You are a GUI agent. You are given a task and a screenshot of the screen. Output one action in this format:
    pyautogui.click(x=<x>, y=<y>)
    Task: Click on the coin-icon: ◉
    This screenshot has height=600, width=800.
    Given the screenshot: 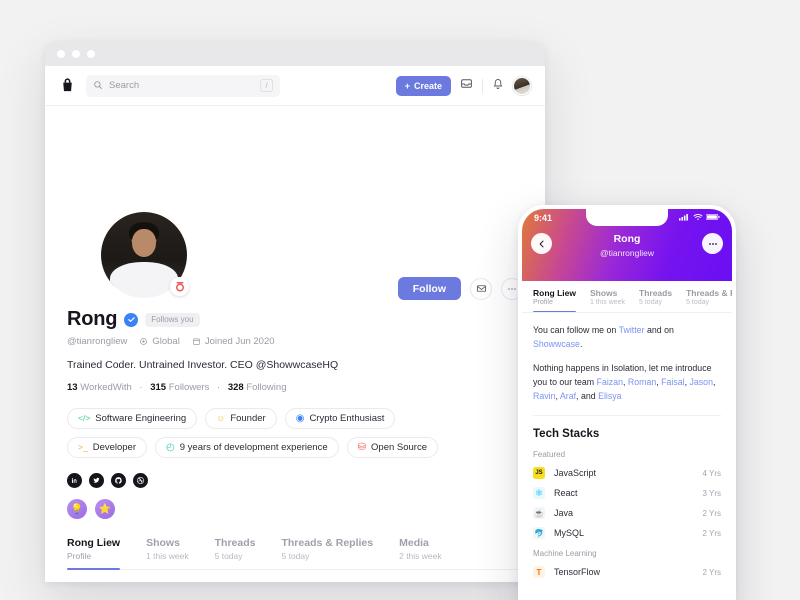 What is the action you would take?
    pyautogui.click(x=300, y=418)
    